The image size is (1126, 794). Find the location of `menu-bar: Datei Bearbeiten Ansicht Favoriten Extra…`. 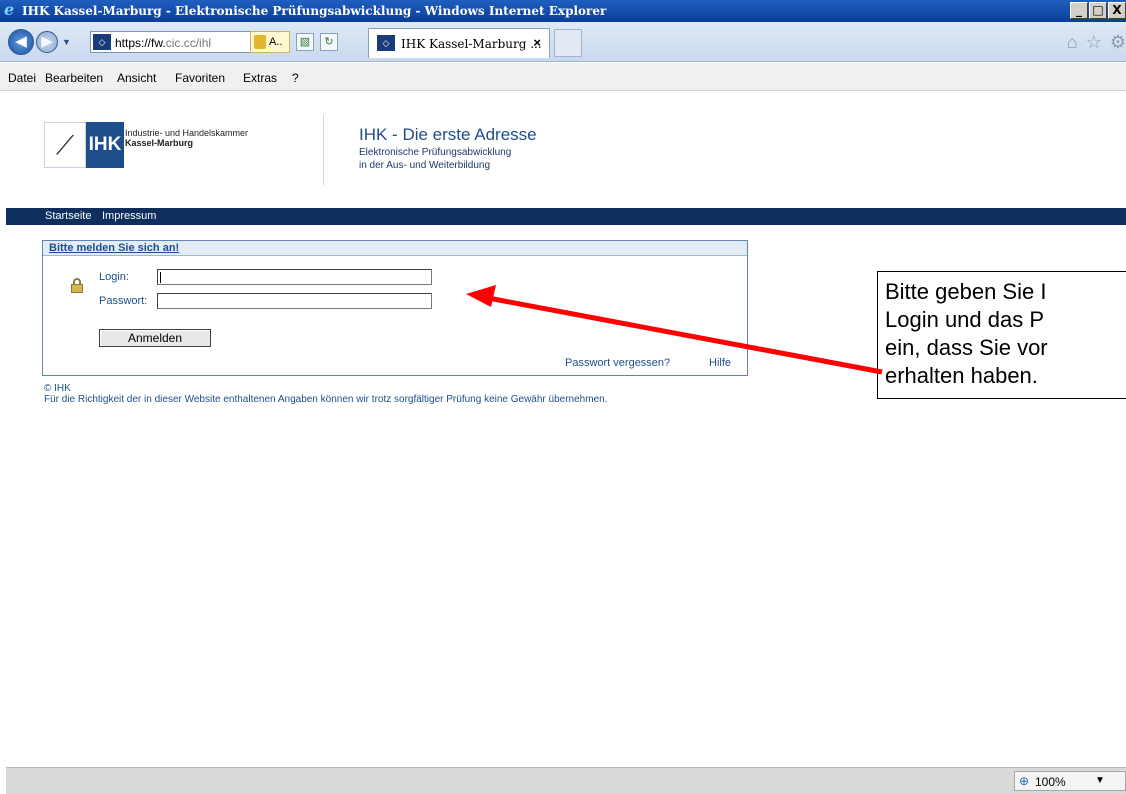

menu-bar: Datei Bearbeiten Ansicht Favoriten Extra… is located at coordinates (563, 77).